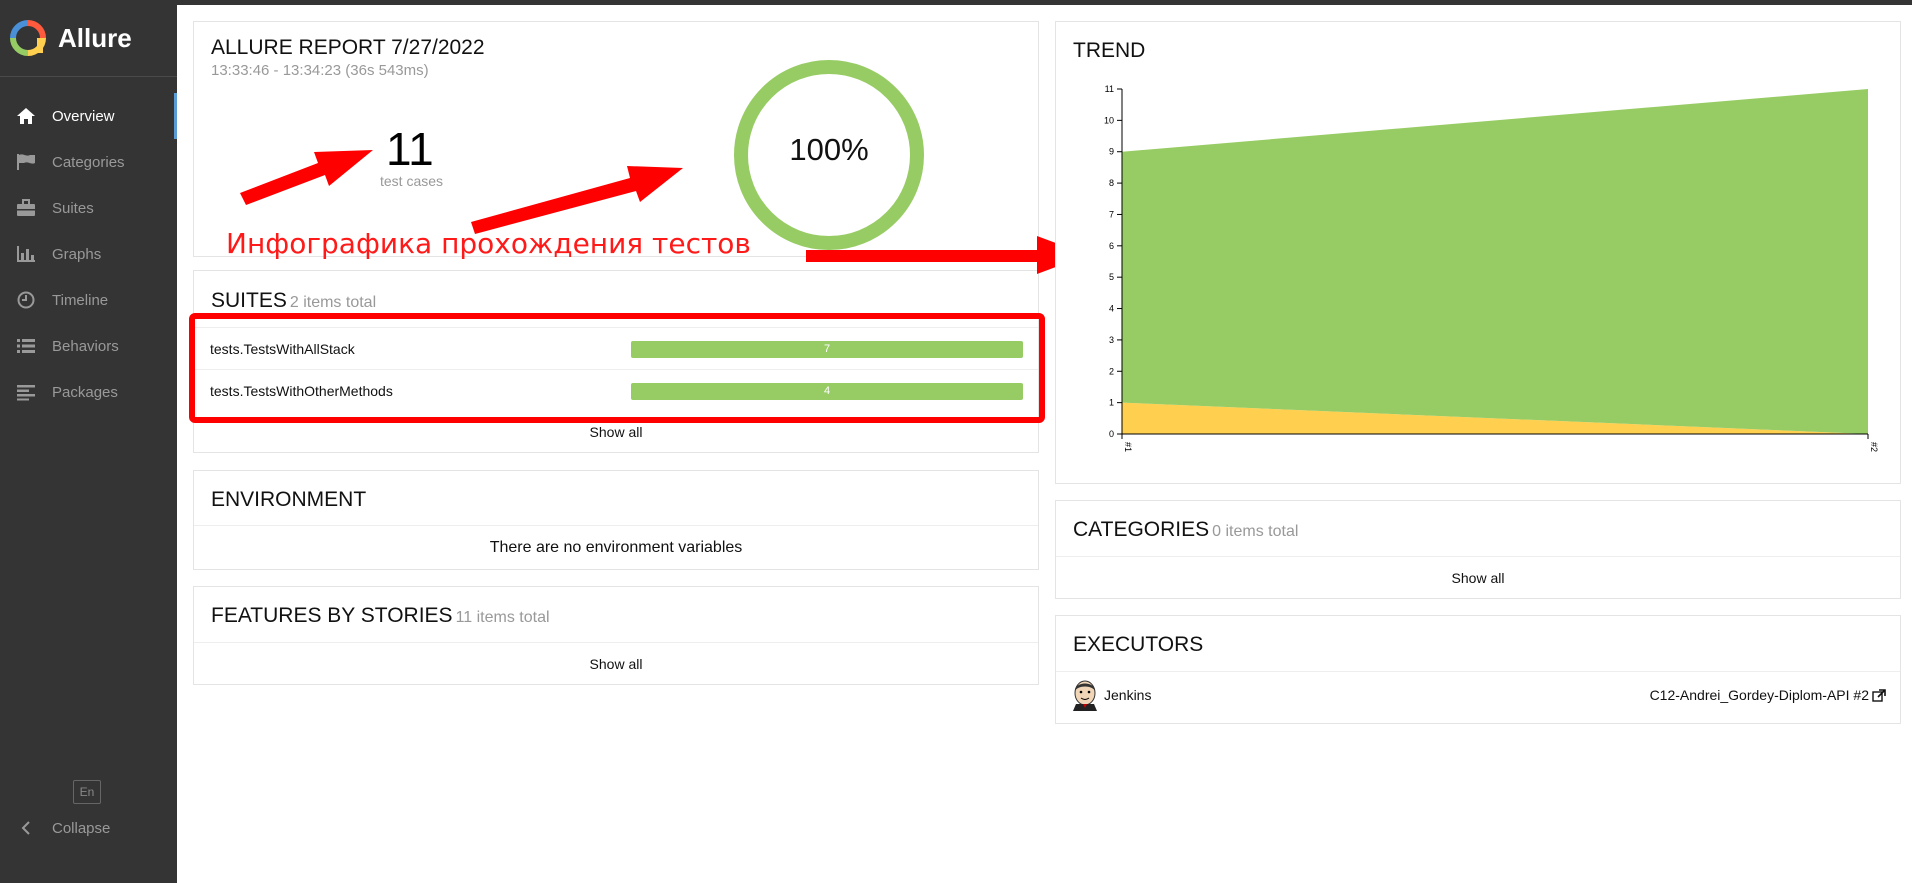 This screenshot has height=883, width=1912. Describe the element at coordinates (410, 149) in the screenshot. I see `test-count: 11` at that location.